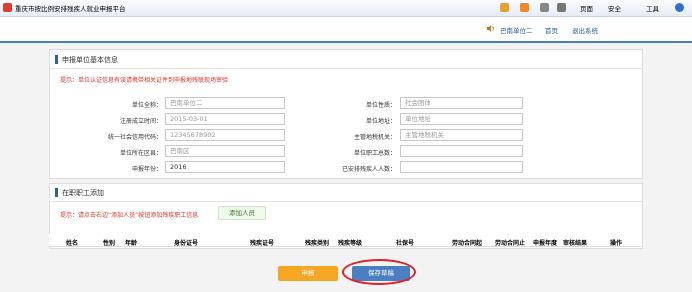 The width and height of the screenshot is (692, 292). I want to click on employee-section-title: 在职职工添加, so click(83, 193).